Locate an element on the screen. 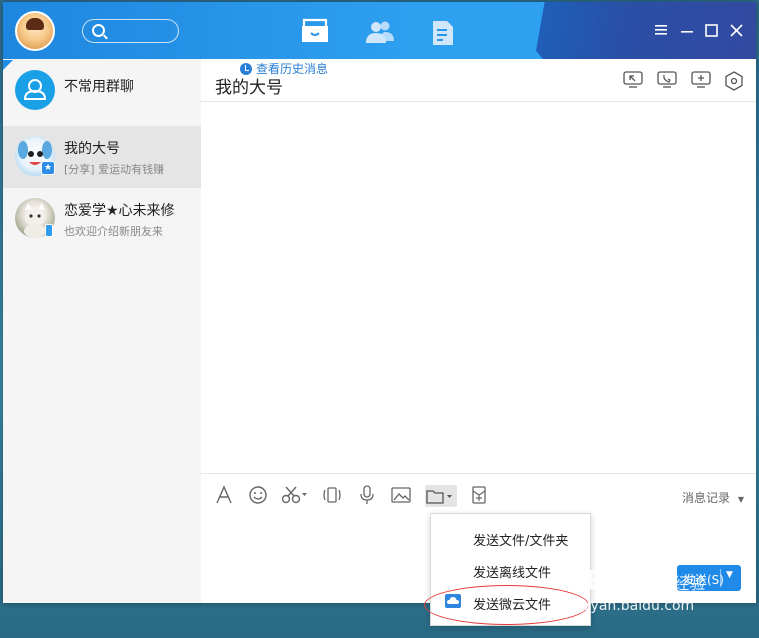 The image size is (759, 638). chat-bubble-icon is located at coordinates (315, 30).